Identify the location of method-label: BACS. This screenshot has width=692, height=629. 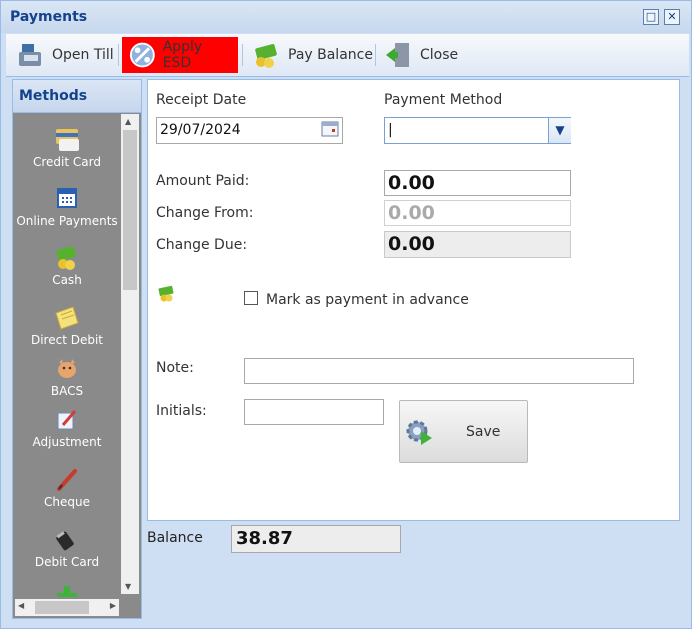
(67, 391).